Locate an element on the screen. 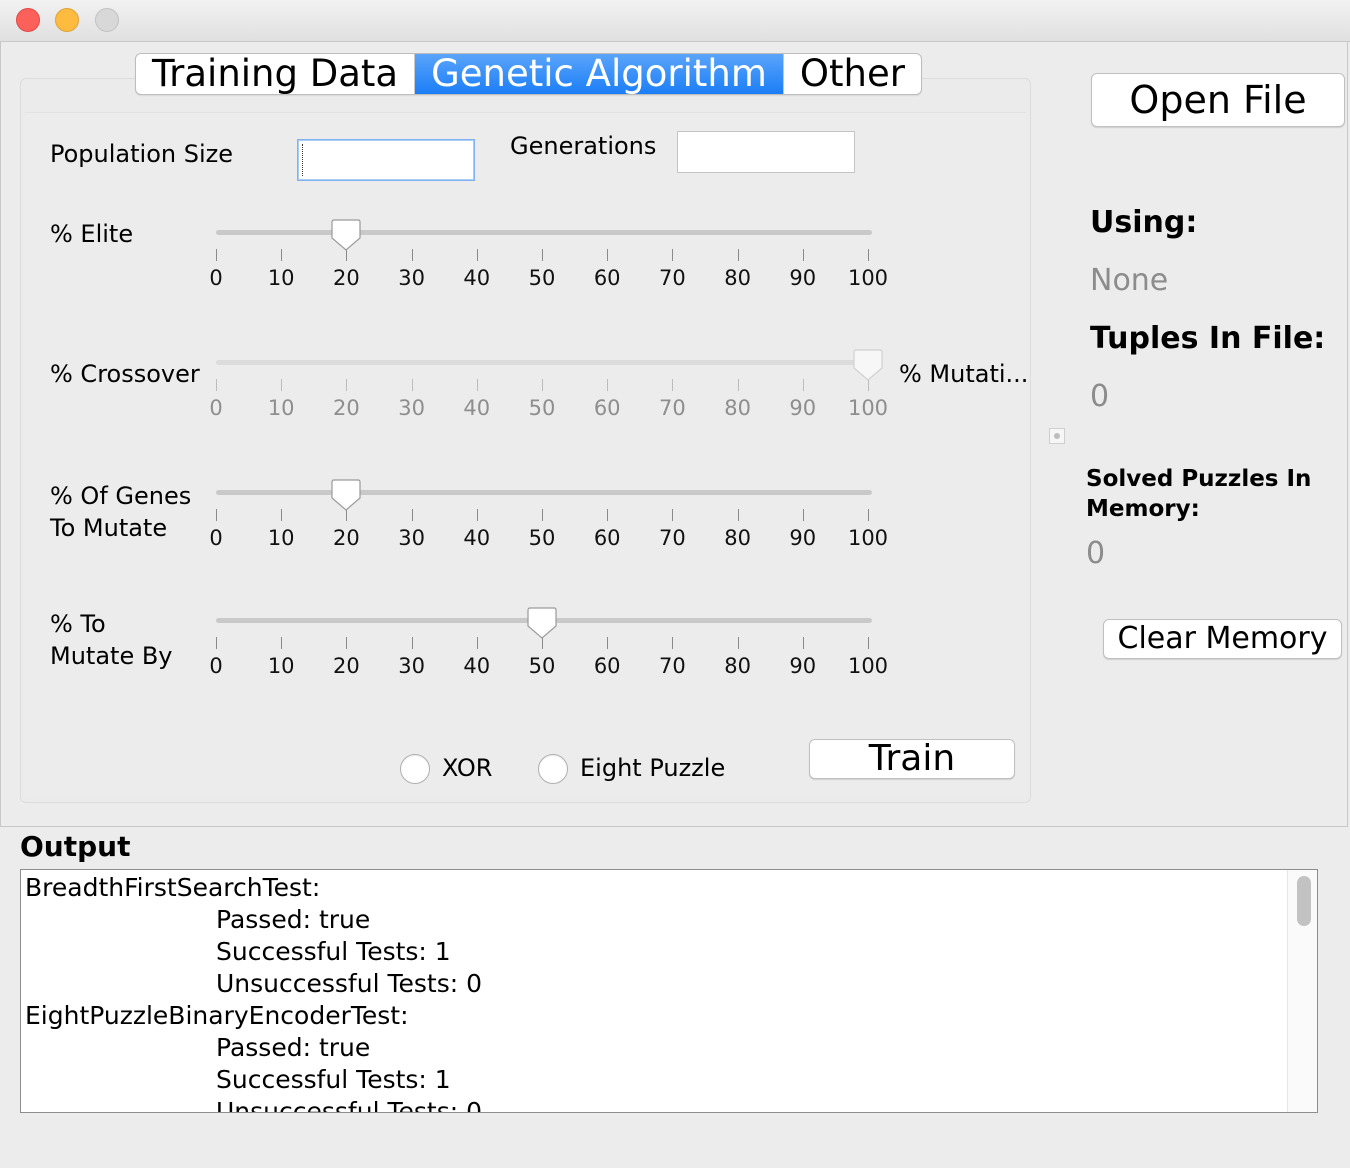 The image size is (1350, 1168). mutate-by-label-line1: % To is located at coordinates (78, 624).